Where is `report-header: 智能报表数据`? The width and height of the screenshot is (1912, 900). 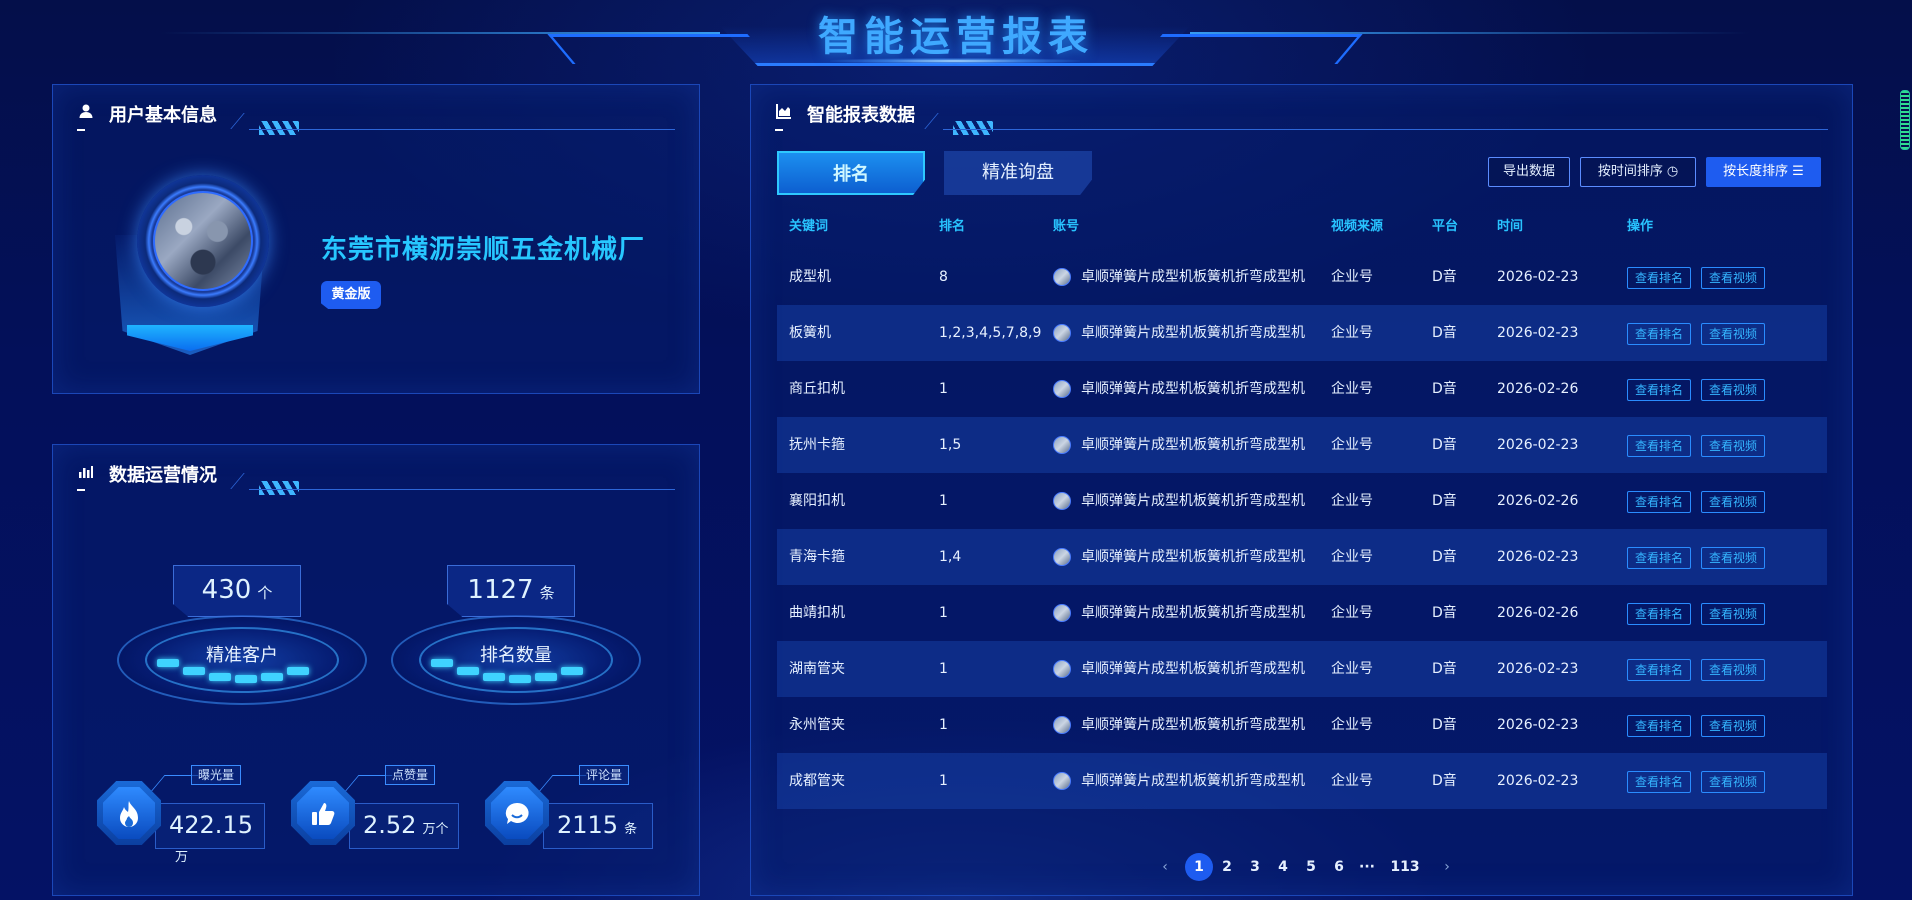
report-header: 智能报表数据 is located at coordinates (1301, 117).